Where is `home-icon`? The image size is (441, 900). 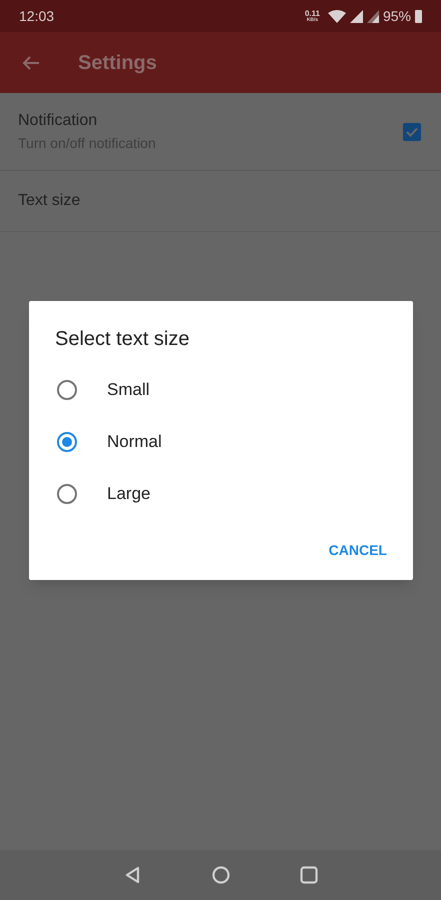 home-icon is located at coordinates (221, 875).